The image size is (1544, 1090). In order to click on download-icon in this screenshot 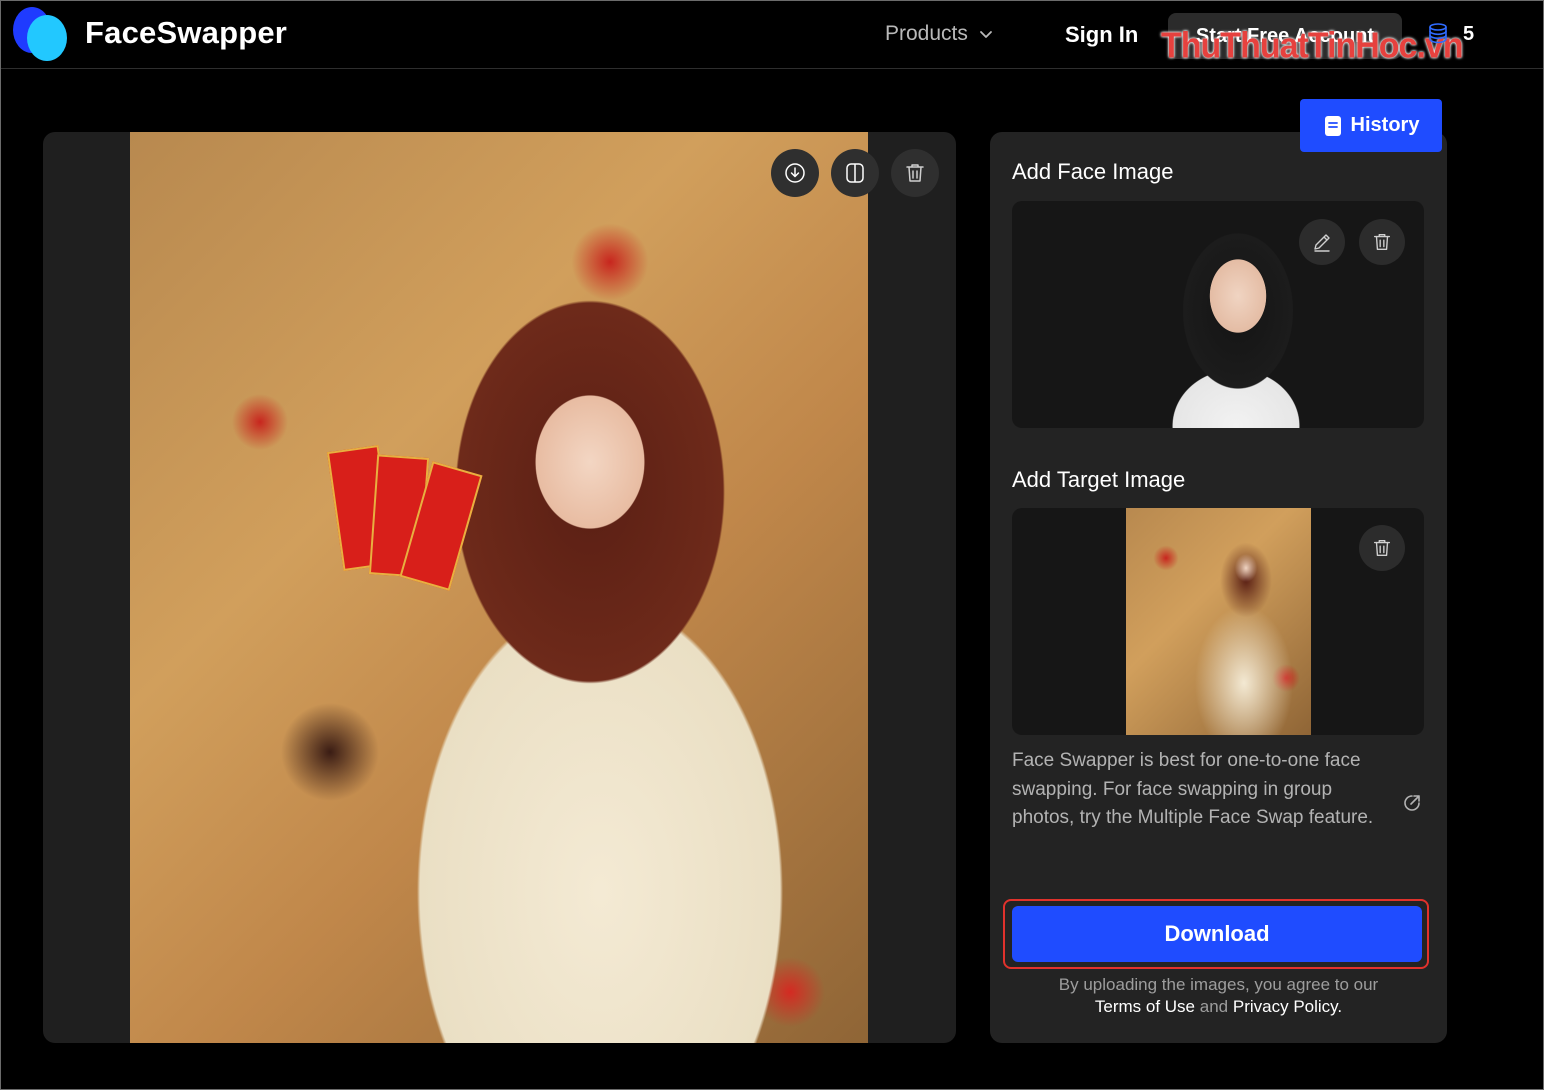, I will do `click(795, 173)`.